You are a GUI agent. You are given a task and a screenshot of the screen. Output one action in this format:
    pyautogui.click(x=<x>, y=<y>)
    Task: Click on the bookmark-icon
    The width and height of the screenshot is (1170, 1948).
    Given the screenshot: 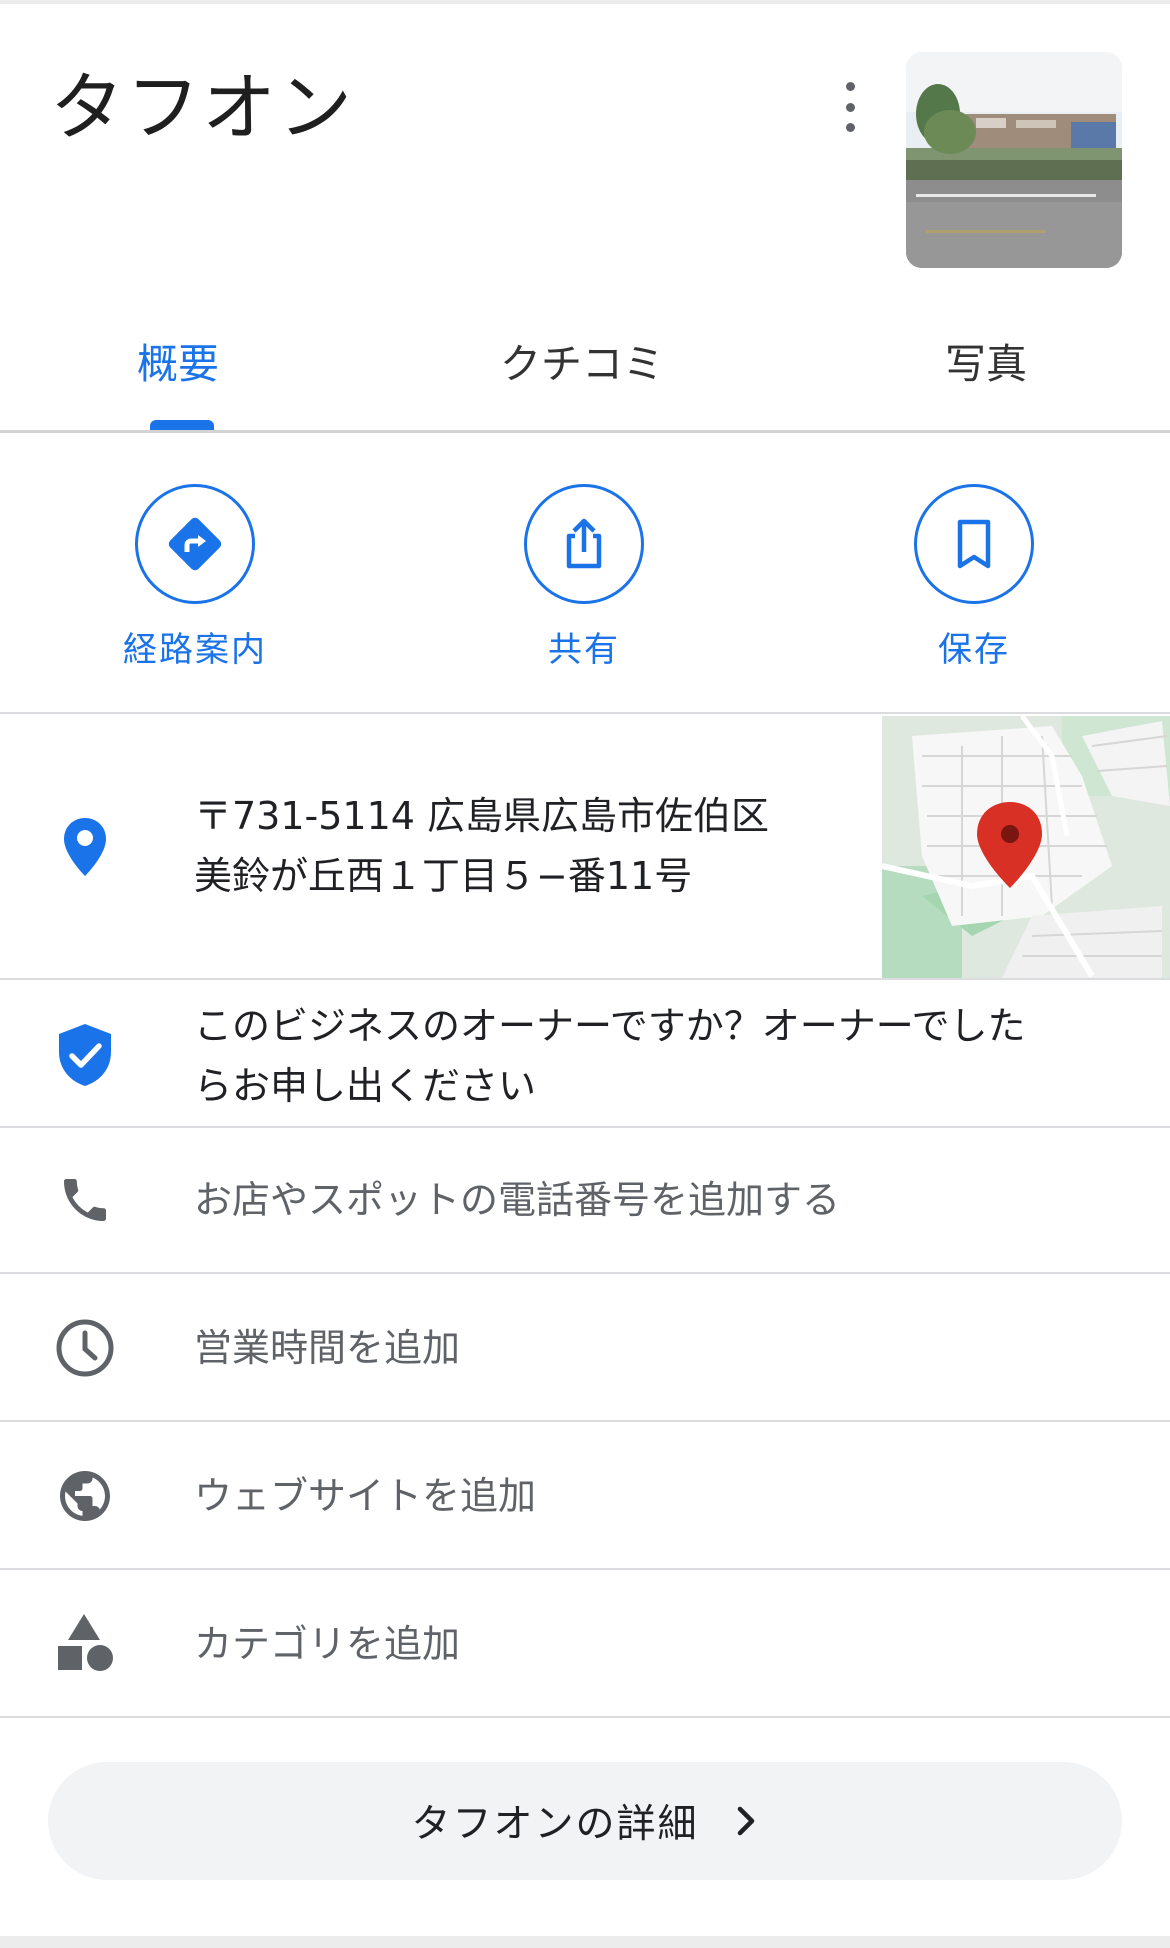 What is the action you would take?
    pyautogui.click(x=974, y=544)
    